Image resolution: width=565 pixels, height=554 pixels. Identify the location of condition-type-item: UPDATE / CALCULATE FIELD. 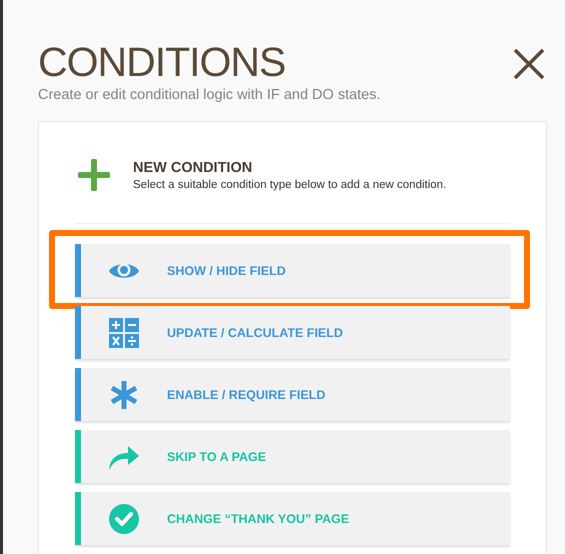
(292, 332).